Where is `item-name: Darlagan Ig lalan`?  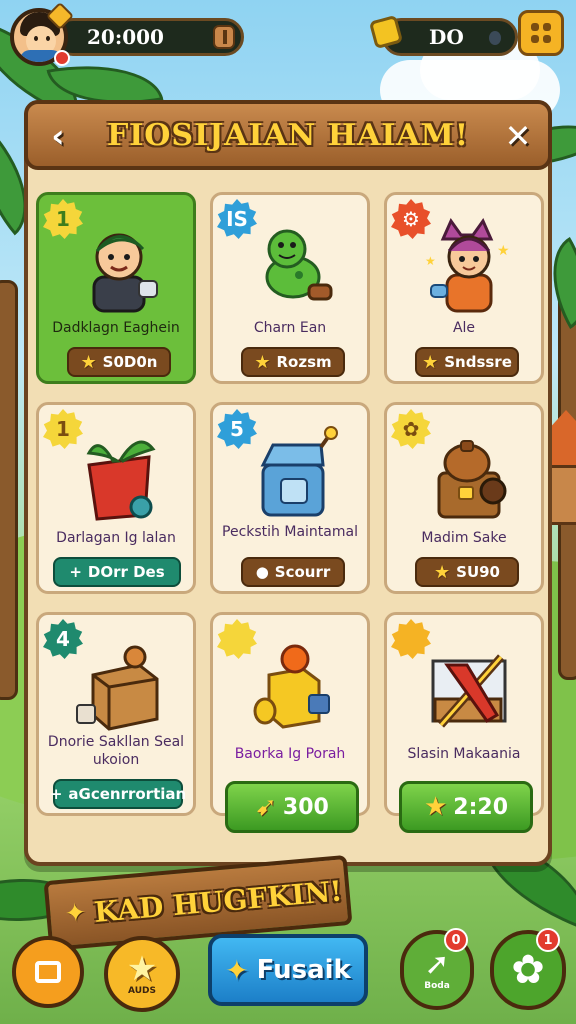 item-name: Darlagan Ig lalan is located at coordinates (116, 538).